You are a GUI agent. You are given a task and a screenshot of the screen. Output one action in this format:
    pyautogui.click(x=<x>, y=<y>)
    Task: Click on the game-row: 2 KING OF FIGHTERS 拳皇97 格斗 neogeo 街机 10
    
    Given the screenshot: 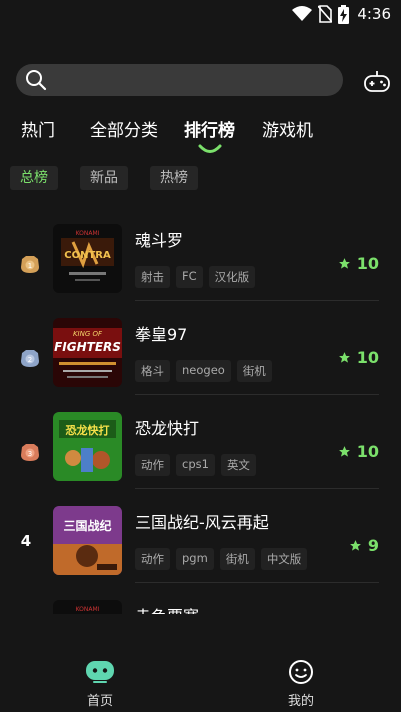 What is the action you would take?
    pyautogui.click(x=200, y=355)
    